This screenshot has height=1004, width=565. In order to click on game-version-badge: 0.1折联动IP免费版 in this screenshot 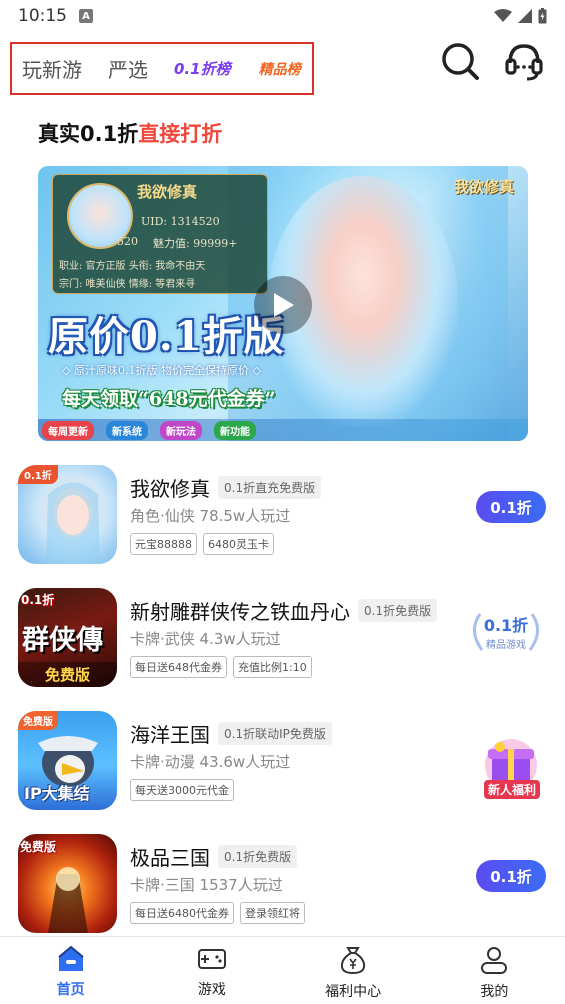, I will do `click(275, 733)`.